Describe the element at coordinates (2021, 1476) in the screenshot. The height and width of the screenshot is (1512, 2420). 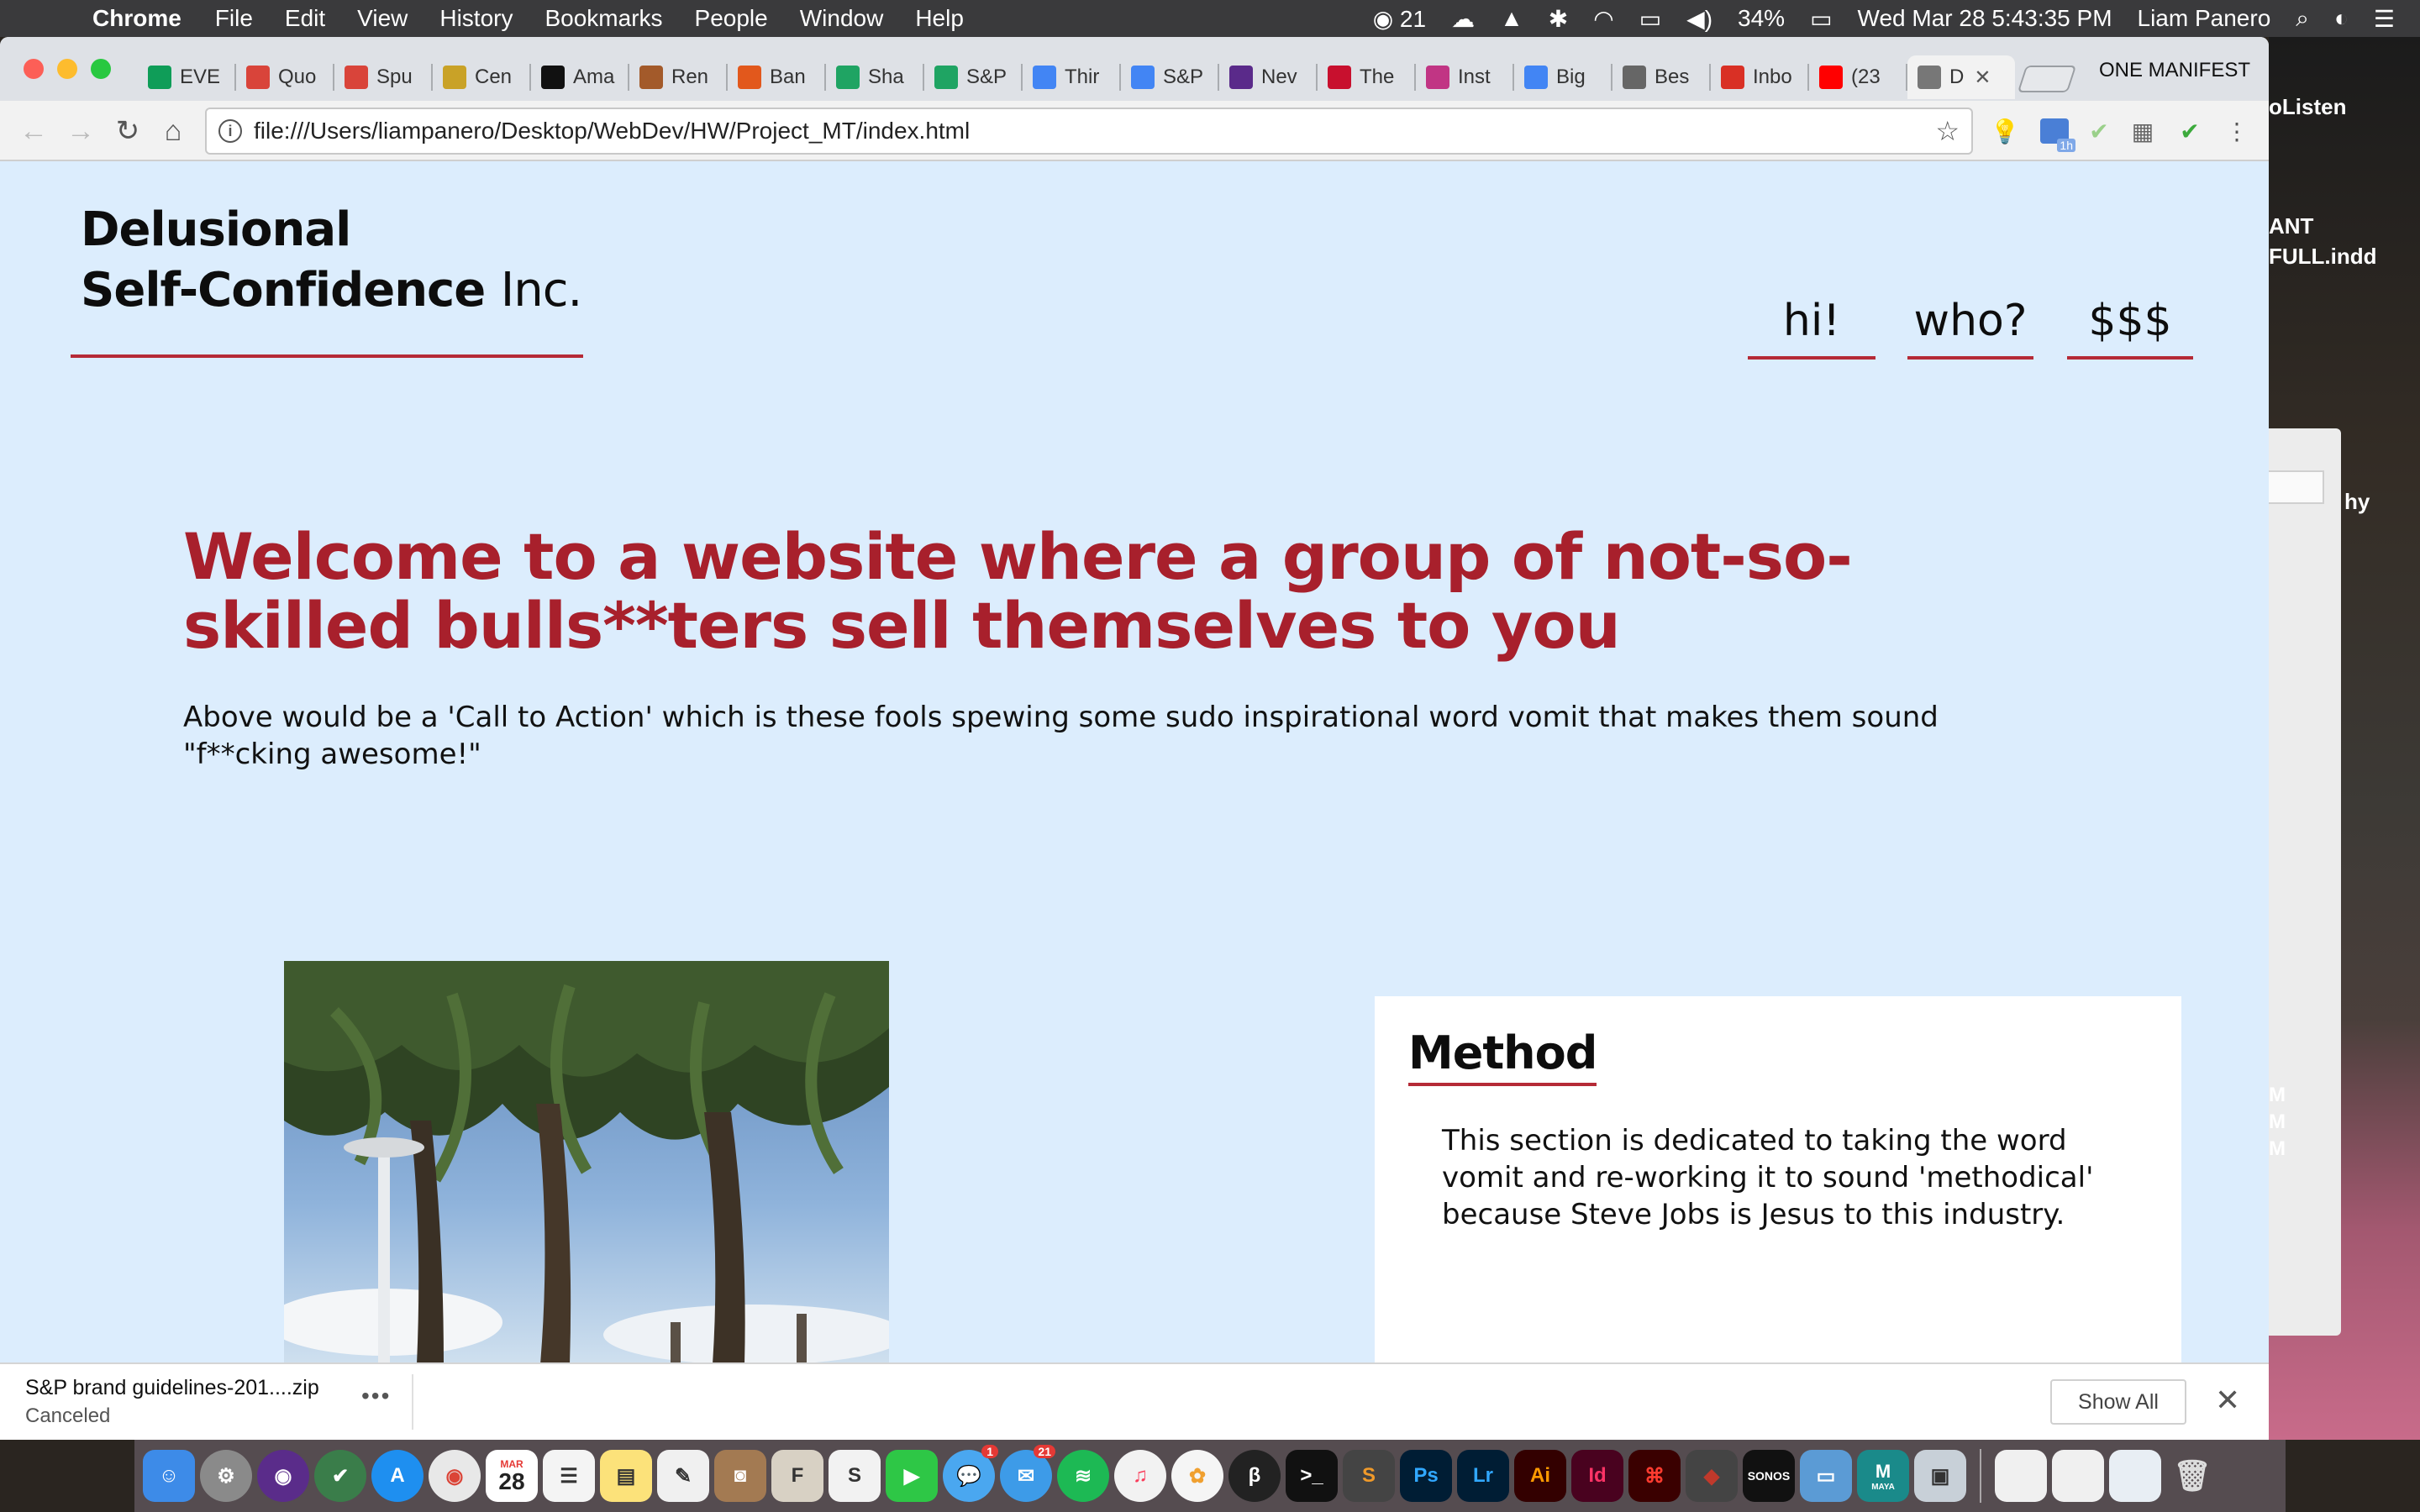
I see `document-stack-icon` at that location.